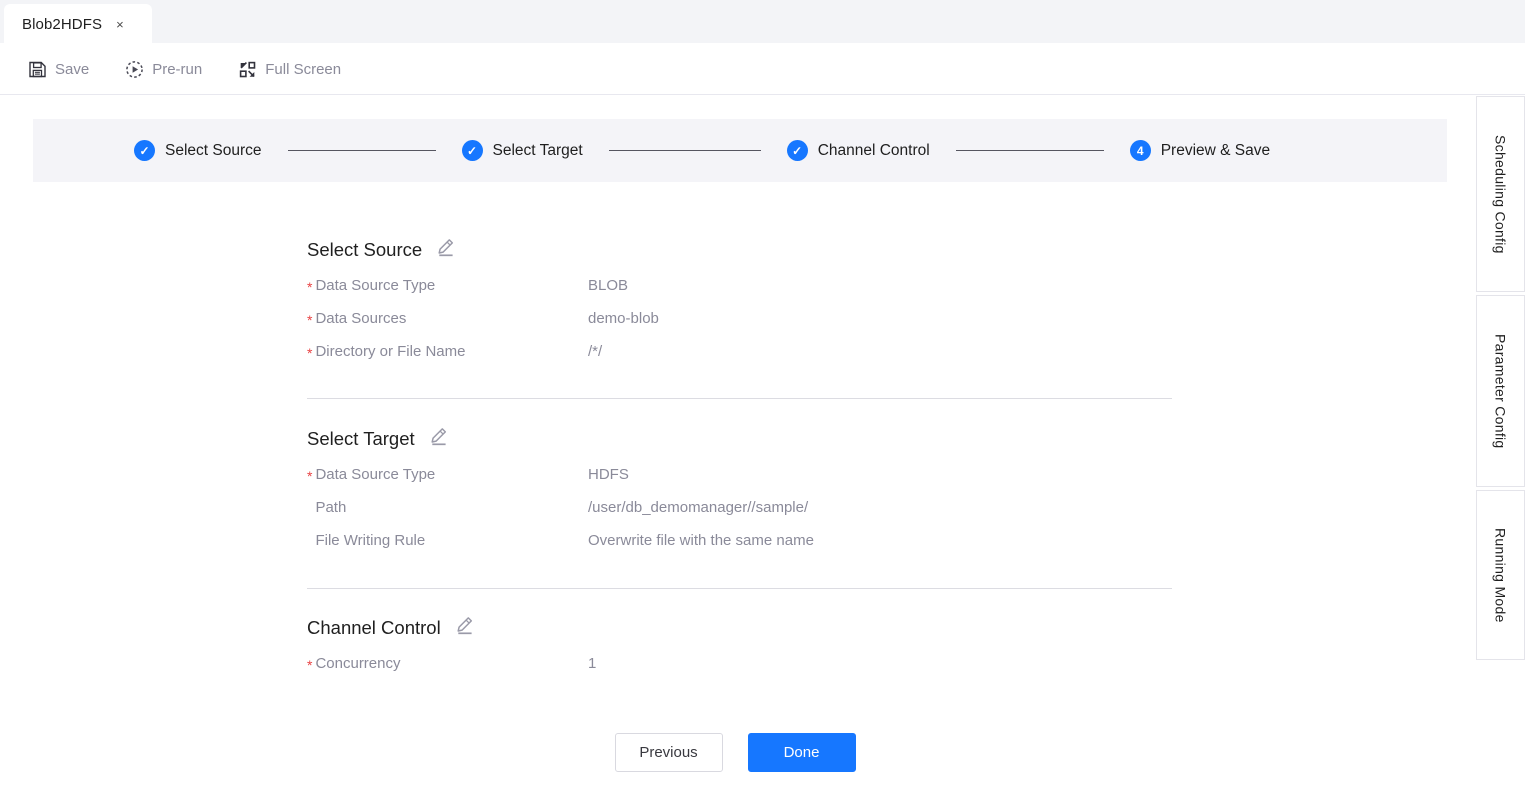 The image size is (1525, 785). I want to click on field-row: * Data Sources demo-blob, so click(483, 326).